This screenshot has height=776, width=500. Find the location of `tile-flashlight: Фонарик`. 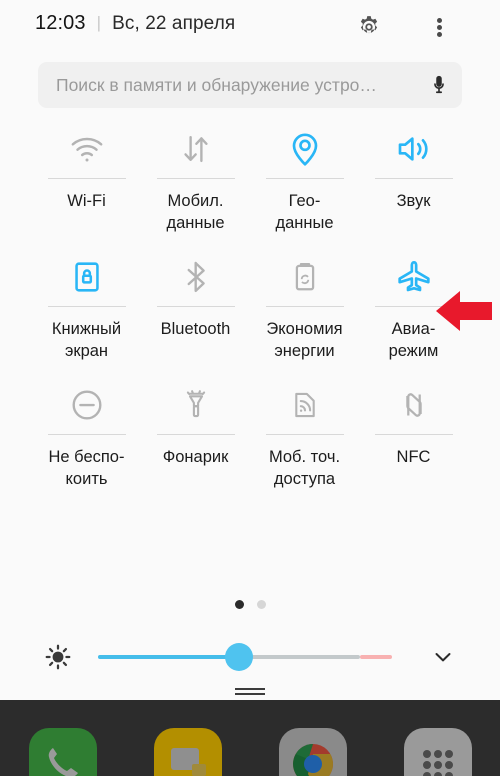

tile-flashlight: Фонарик is located at coordinates (195, 434).